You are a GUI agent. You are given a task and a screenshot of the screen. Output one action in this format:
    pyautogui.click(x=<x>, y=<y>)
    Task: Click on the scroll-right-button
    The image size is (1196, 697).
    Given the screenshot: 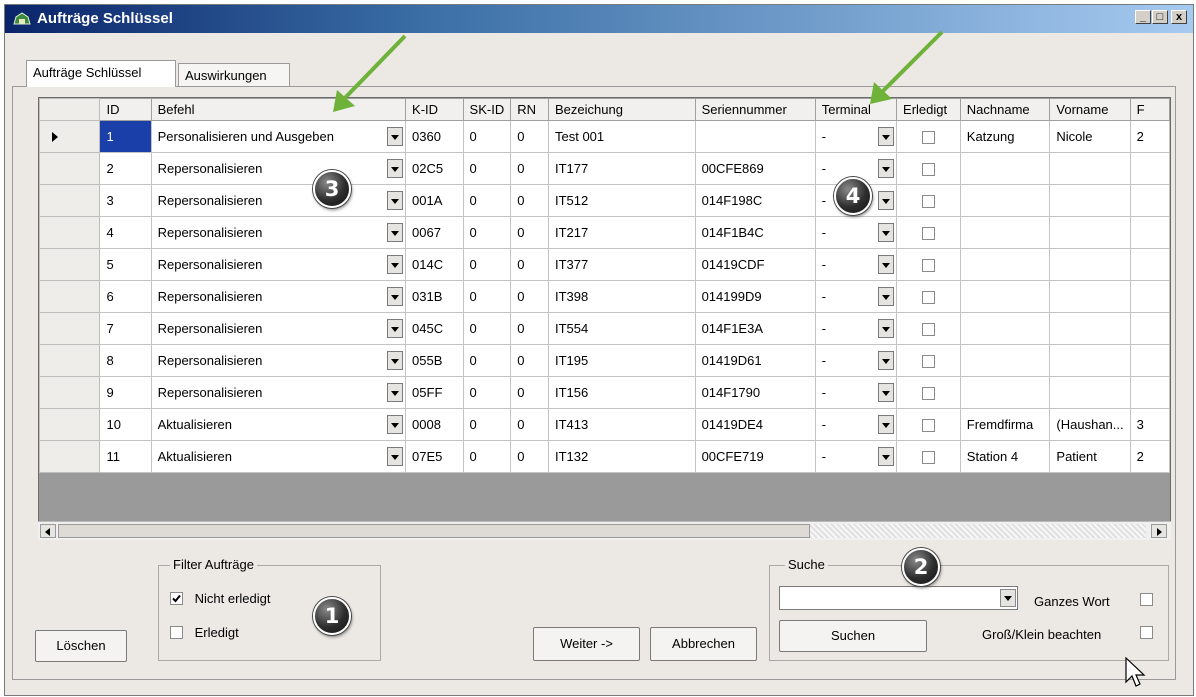 What is the action you would take?
    pyautogui.click(x=1159, y=531)
    